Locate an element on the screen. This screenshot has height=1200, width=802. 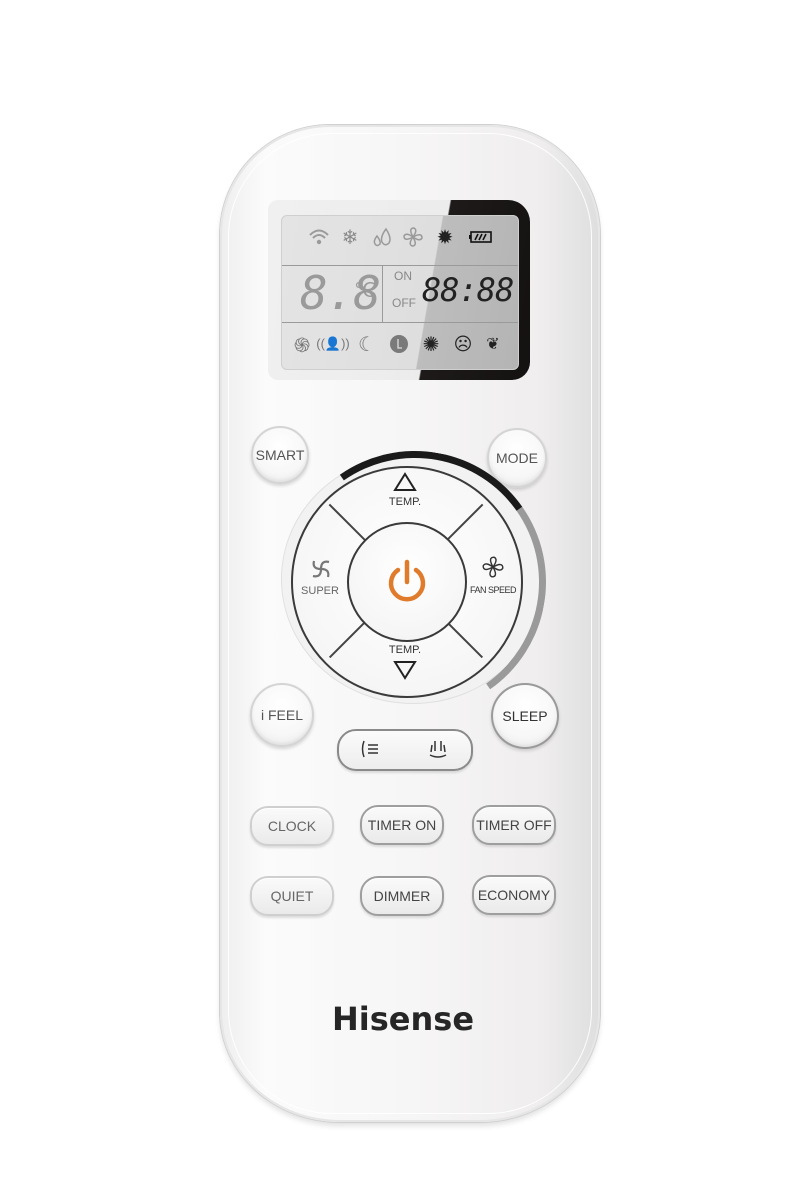
sleep-button: SLEEP is located at coordinates (525, 716).